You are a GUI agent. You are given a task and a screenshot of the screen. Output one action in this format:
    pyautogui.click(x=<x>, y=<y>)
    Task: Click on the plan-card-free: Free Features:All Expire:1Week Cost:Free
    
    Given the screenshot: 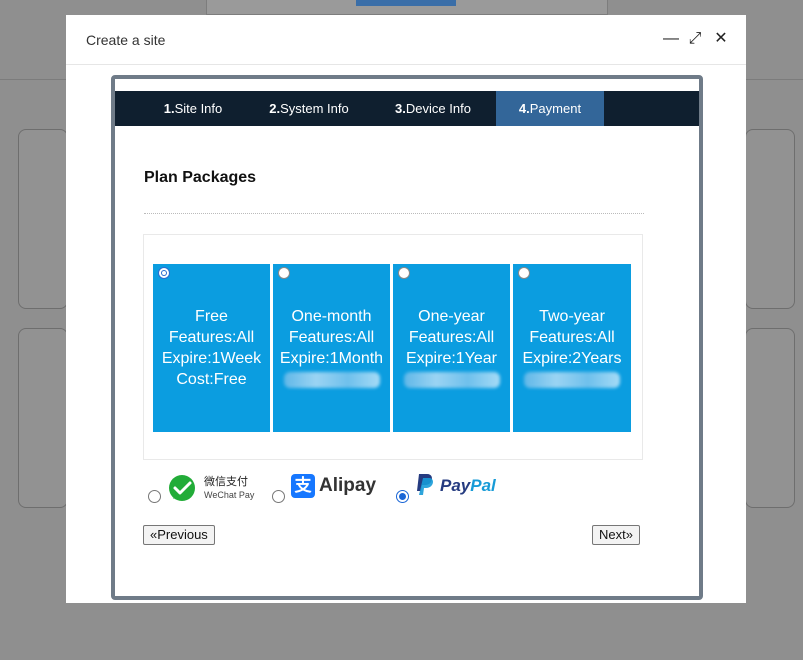 What is the action you would take?
    pyautogui.click(x=211, y=348)
    